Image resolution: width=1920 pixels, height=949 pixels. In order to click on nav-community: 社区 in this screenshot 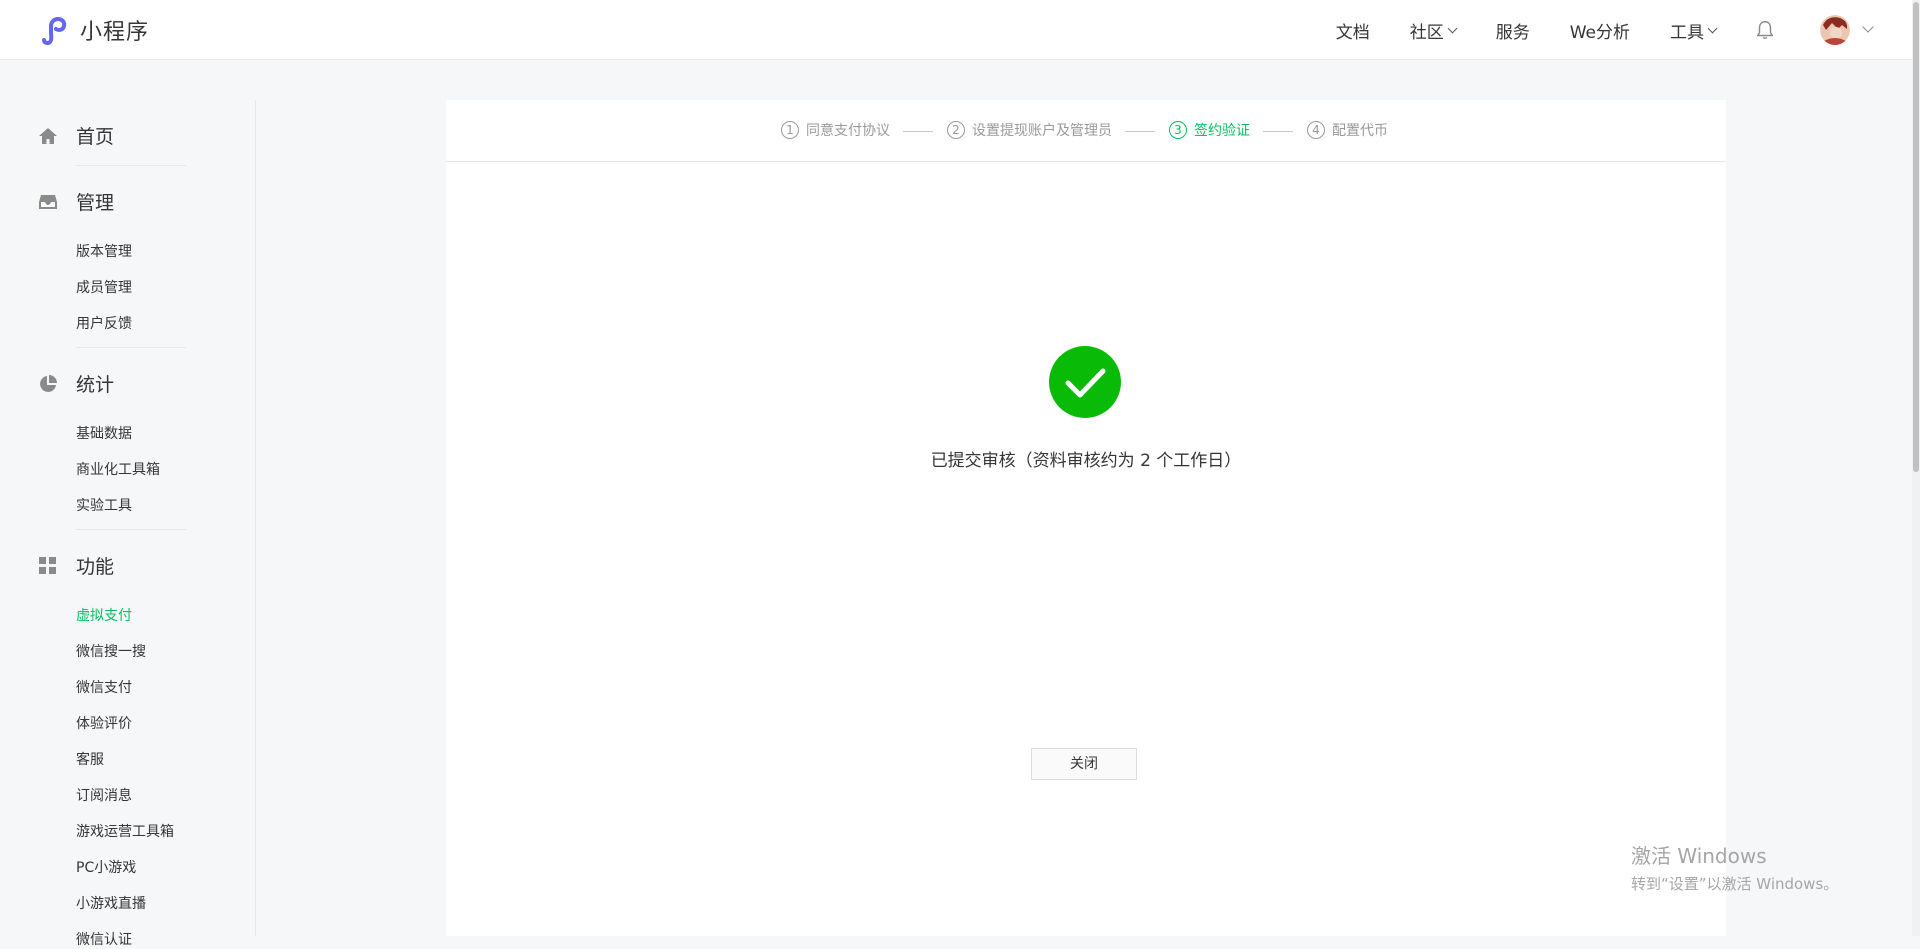, I will do `click(1434, 30)`.